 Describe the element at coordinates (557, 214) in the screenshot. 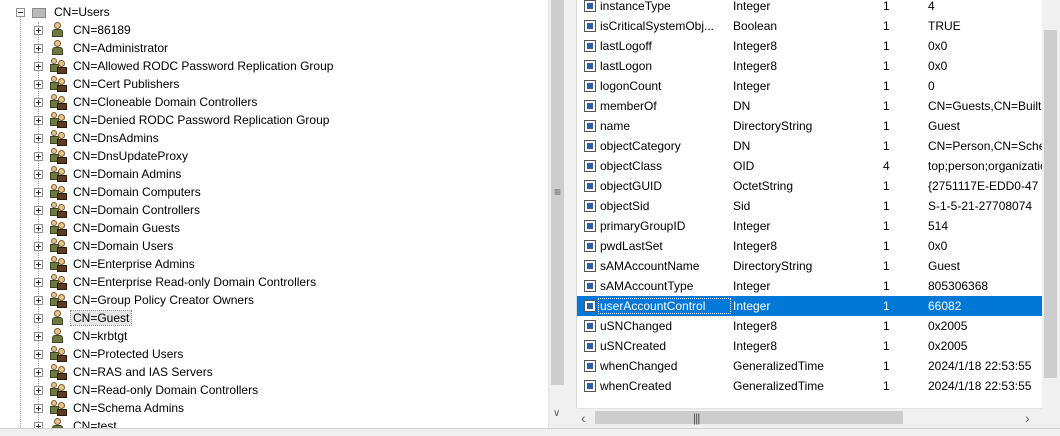

I see `tree-vertical-scrollbar: ≡ ∨` at that location.